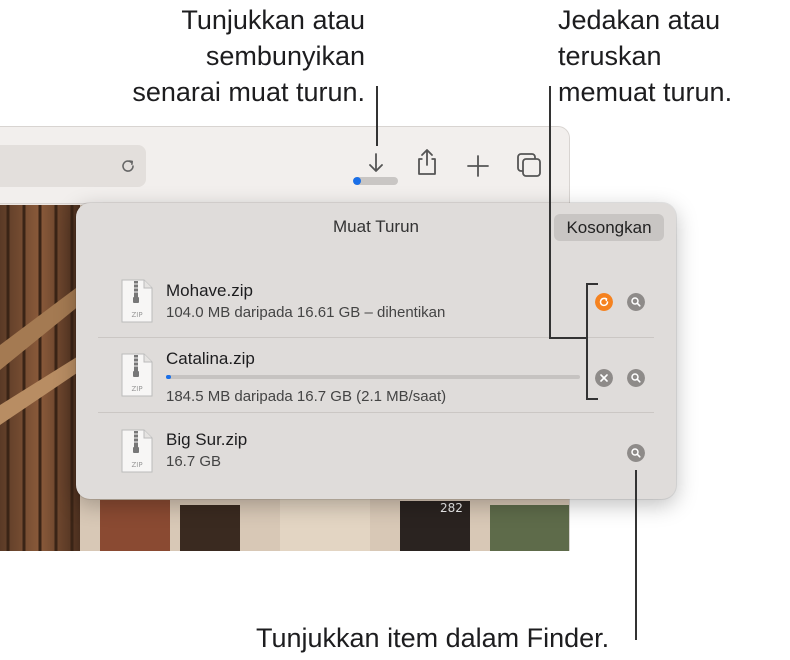 The image size is (790, 660). I want to click on row-divider, so click(376, 412).